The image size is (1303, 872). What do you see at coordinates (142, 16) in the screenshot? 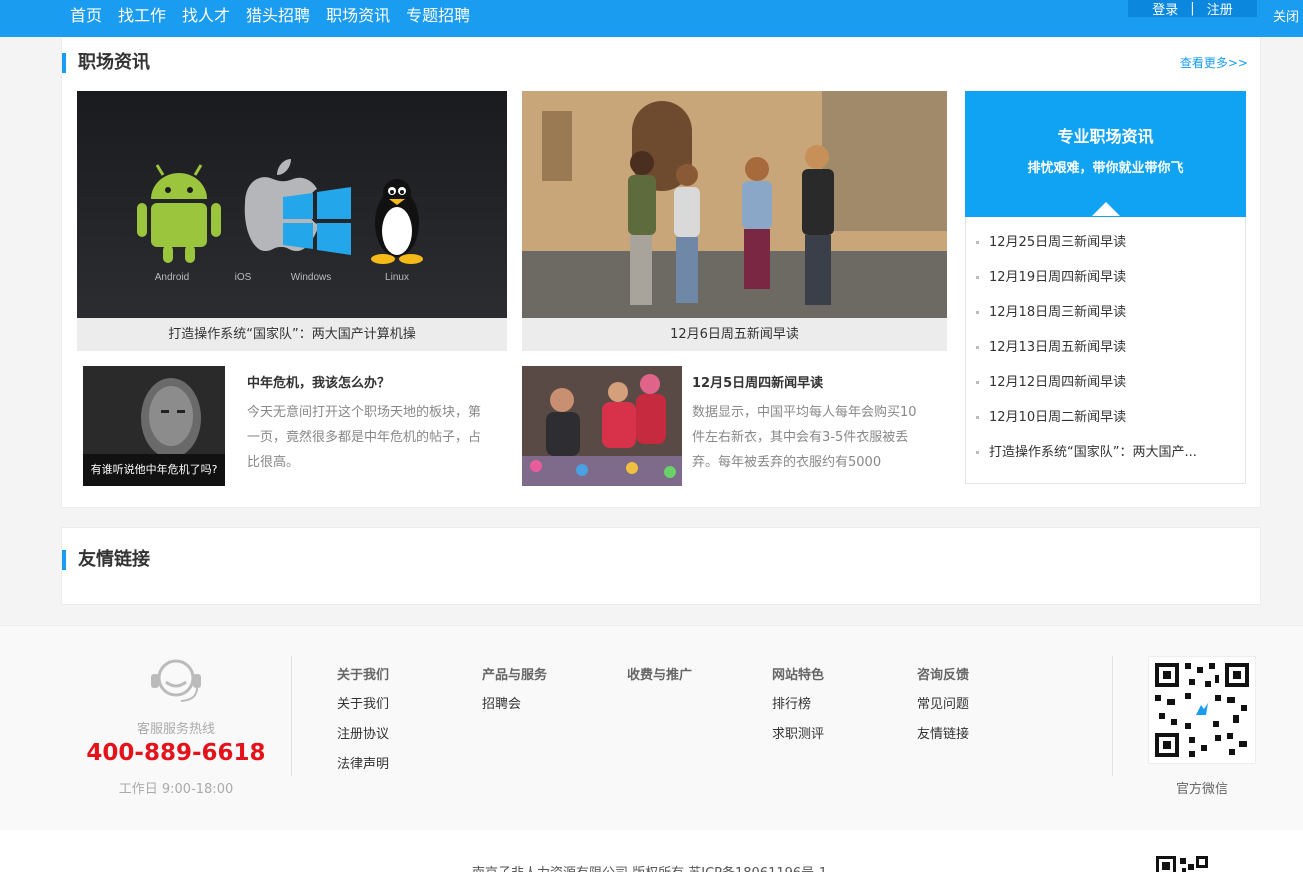
I see `nav-find-job: 找工作` at bounding box center [142, 16].